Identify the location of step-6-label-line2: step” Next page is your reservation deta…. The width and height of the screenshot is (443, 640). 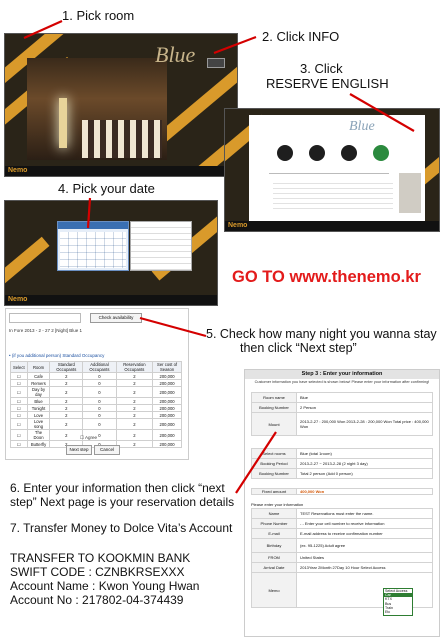
(122, 502).